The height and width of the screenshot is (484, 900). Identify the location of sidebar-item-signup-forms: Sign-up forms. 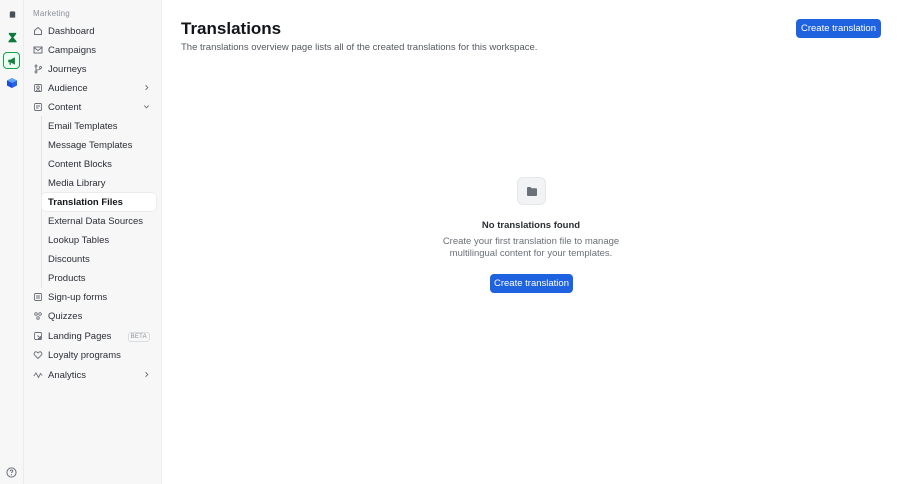
(92, 297).